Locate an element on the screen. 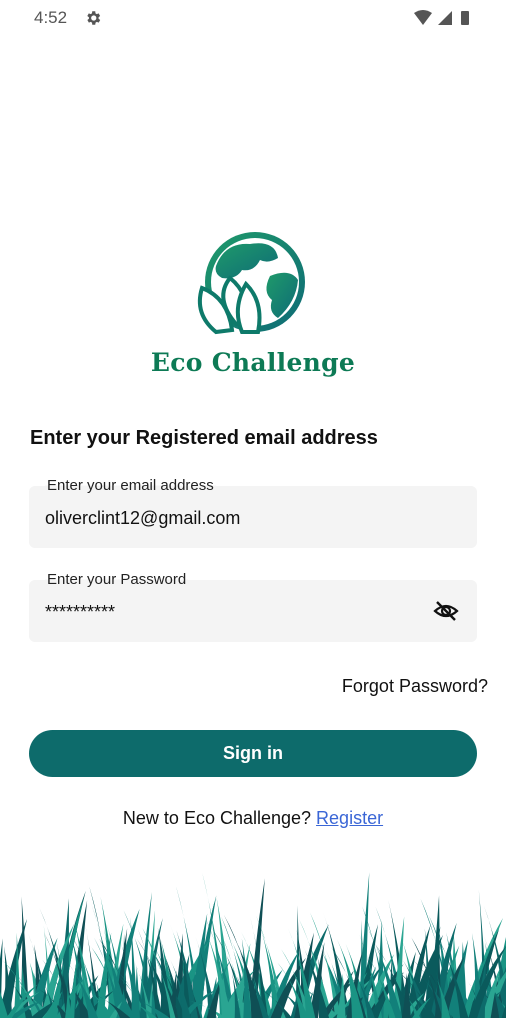 This screenshot has height=1018, width=506. password-field-value: ********** is located at coordinates (80, 612).